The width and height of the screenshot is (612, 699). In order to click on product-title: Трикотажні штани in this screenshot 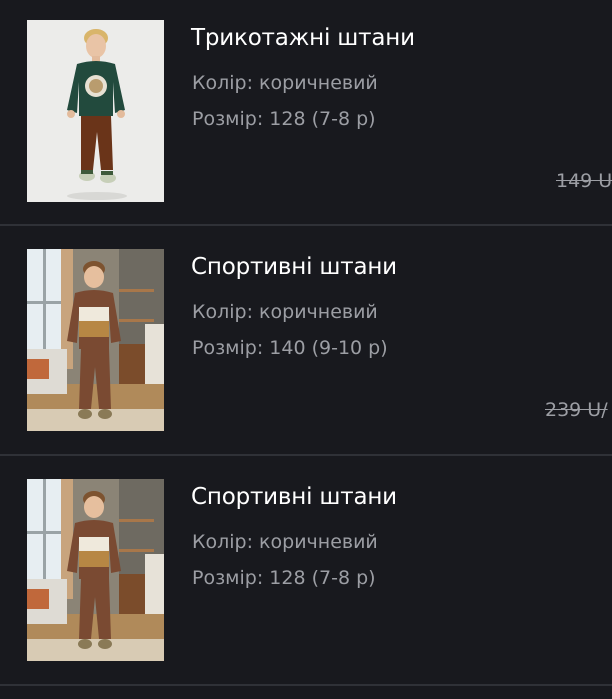, I will do `click(303, 38)`.